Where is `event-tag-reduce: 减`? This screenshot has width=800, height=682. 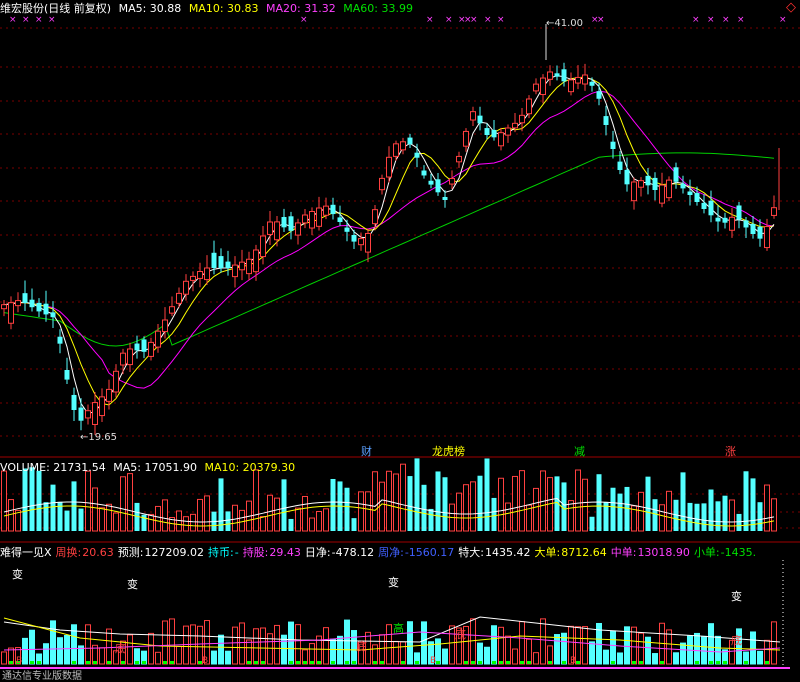 event-tag-reduce: 减 is located at coordinates (579, 451).